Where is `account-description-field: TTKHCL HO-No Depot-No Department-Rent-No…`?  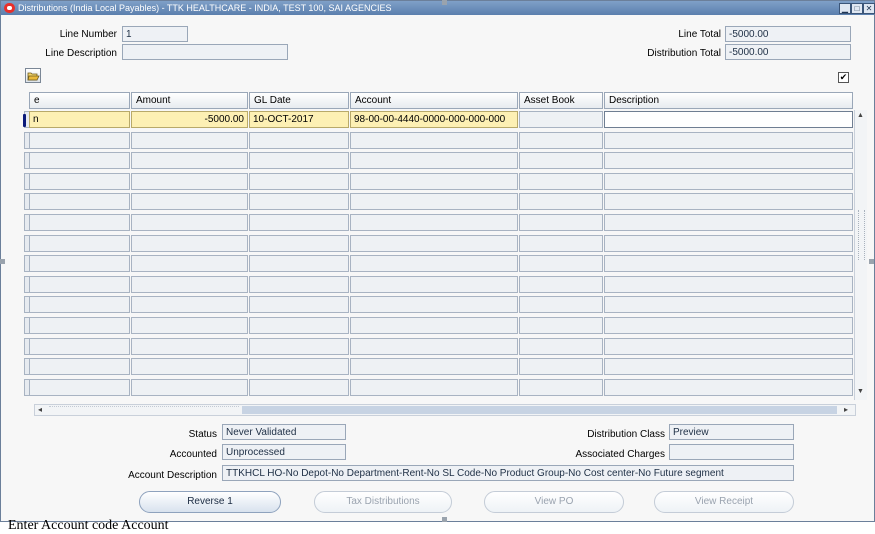
account-description-field: TTKHCL HO-No Depot-No Department-Rent-No… is located at coordinates (508, 473).